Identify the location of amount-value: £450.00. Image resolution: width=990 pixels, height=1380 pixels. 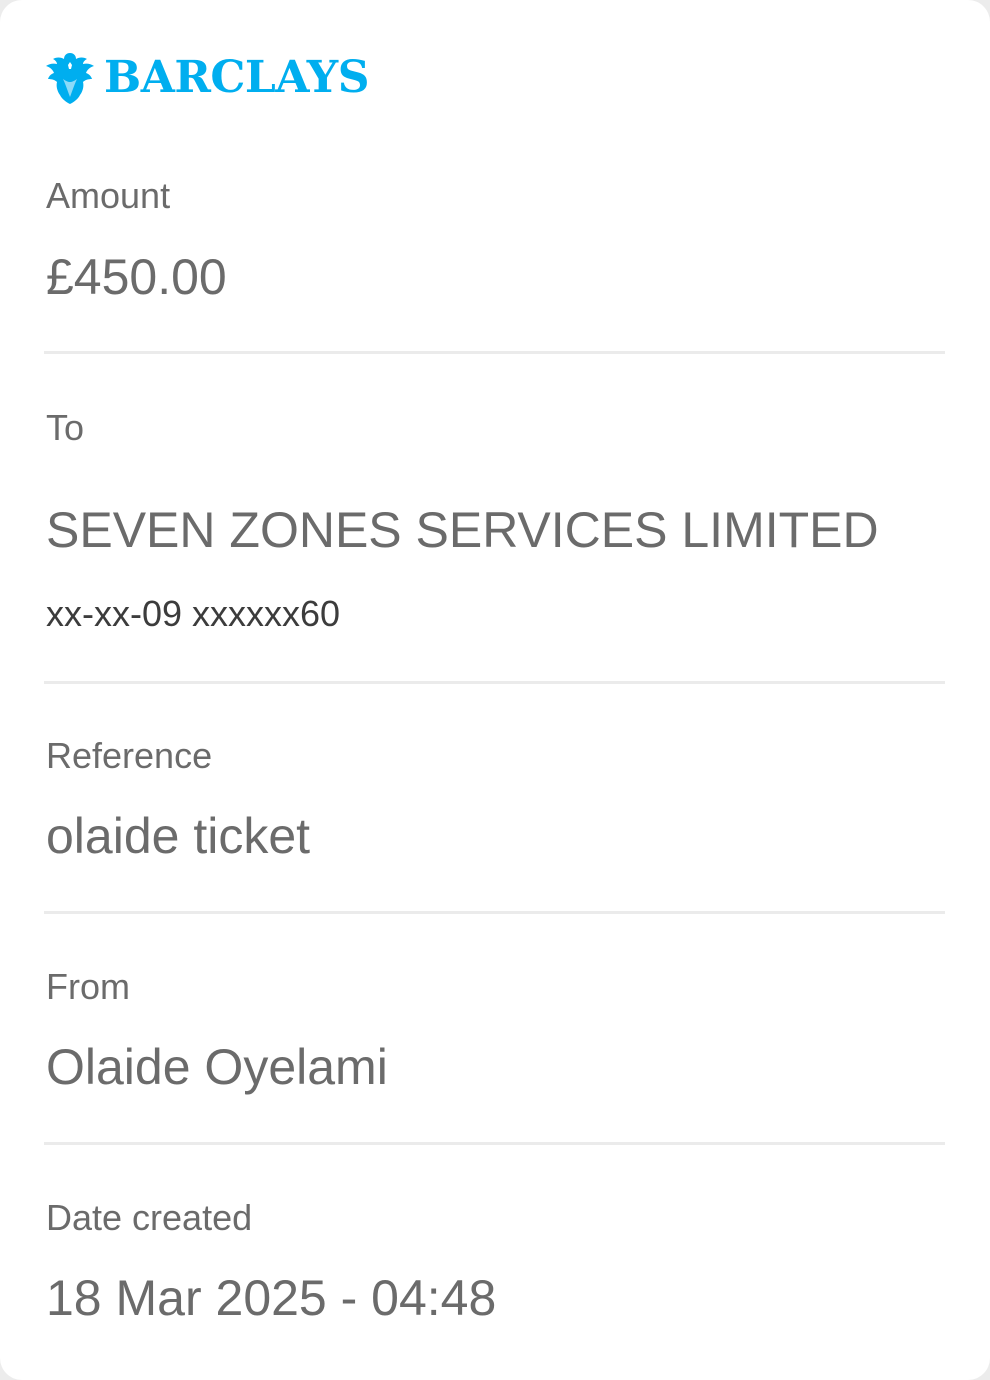
(136, 277).